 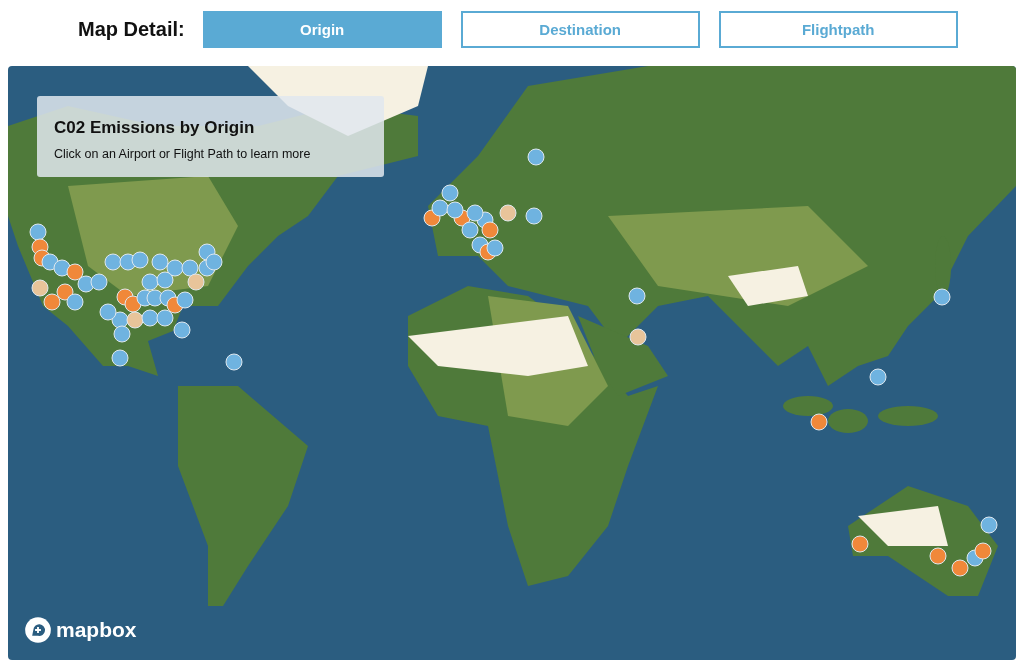 What do you see at coordinates (131, 29) in the screenshot?
I see `map-detail-label: Map Detail:` at bounding box center [131, 29].